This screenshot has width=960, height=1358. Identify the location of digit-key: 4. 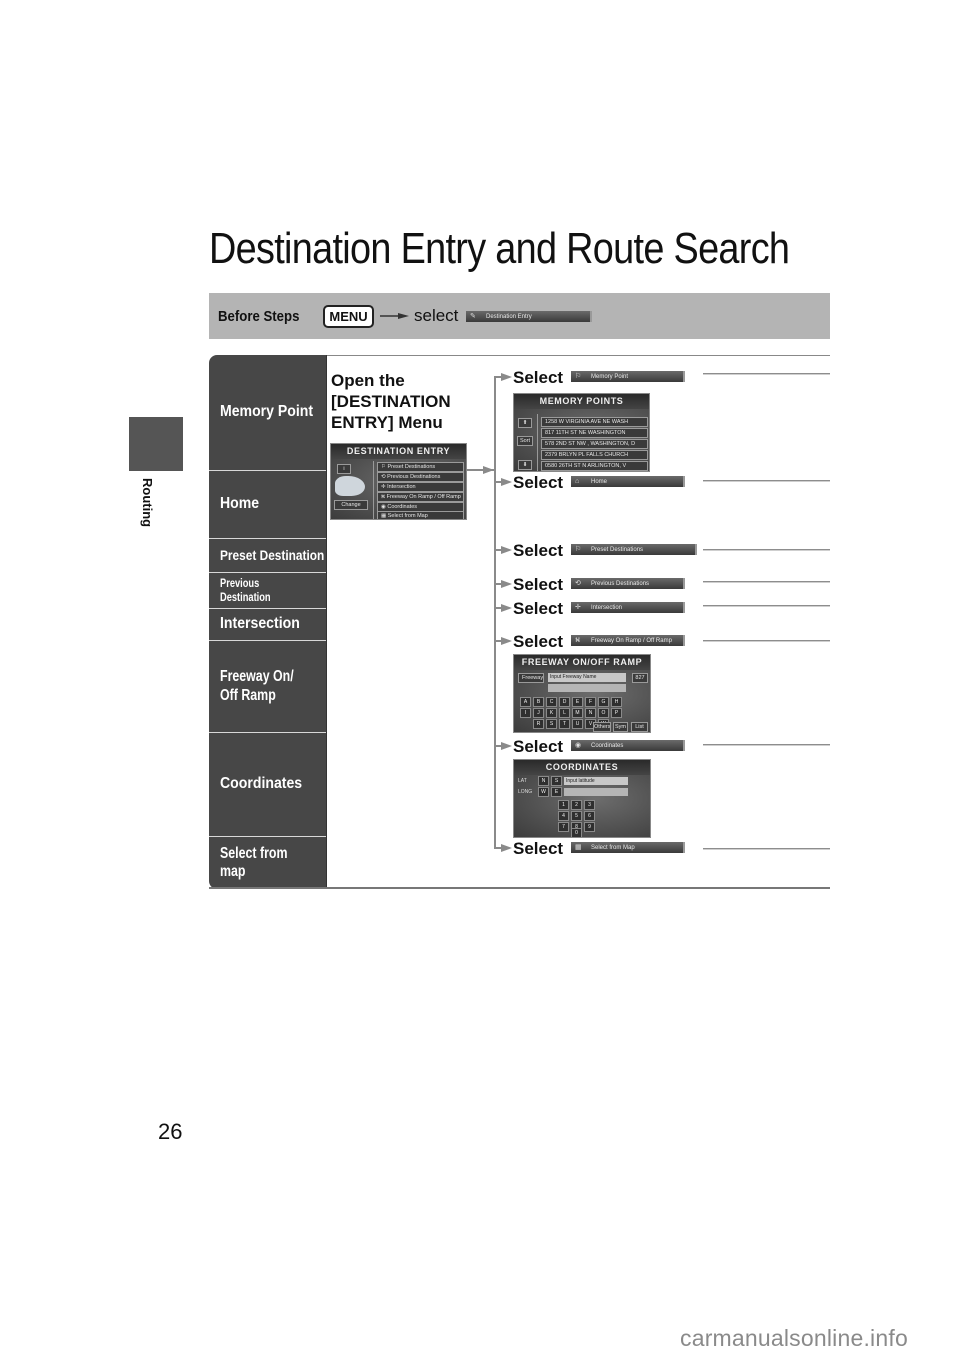
(563, 816).